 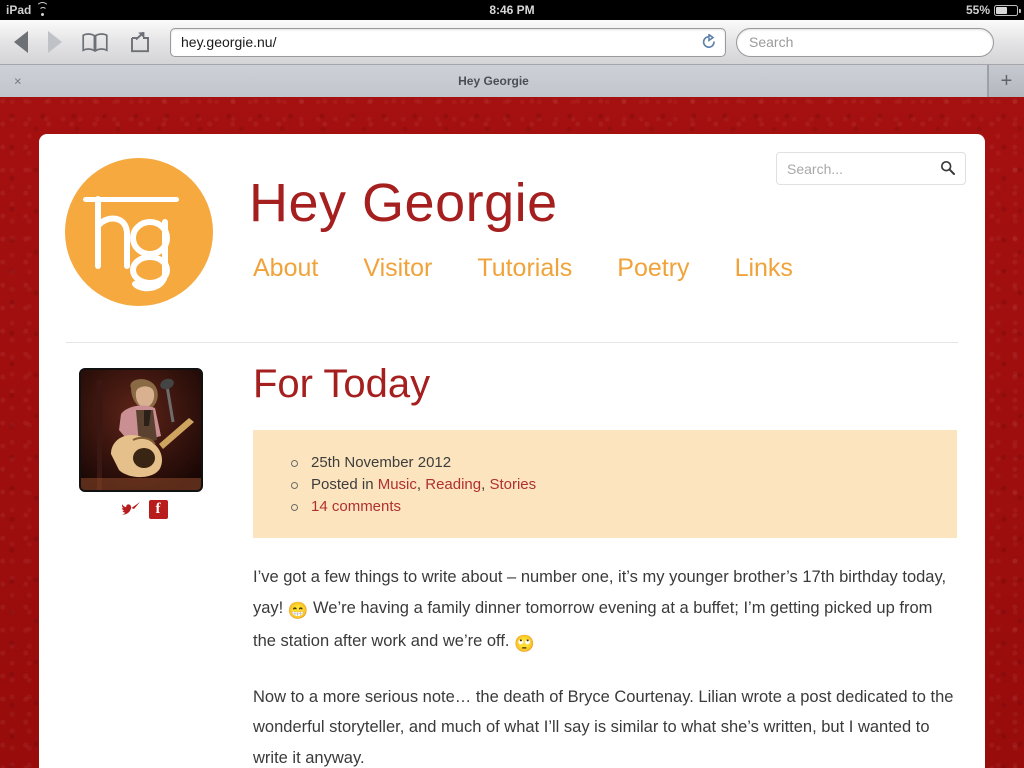 I want to click on main-navigation: About Visitor Tutorials Poetry Links, so click(x=523, y=268).